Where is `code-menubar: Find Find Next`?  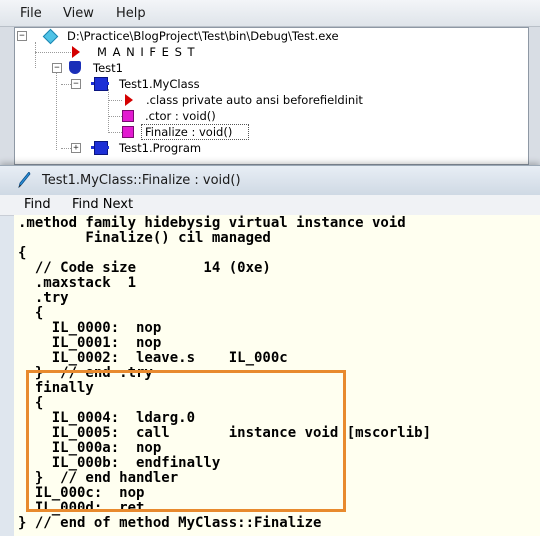
code-menubar: Find Find Next is located at coordinates (270, 205).